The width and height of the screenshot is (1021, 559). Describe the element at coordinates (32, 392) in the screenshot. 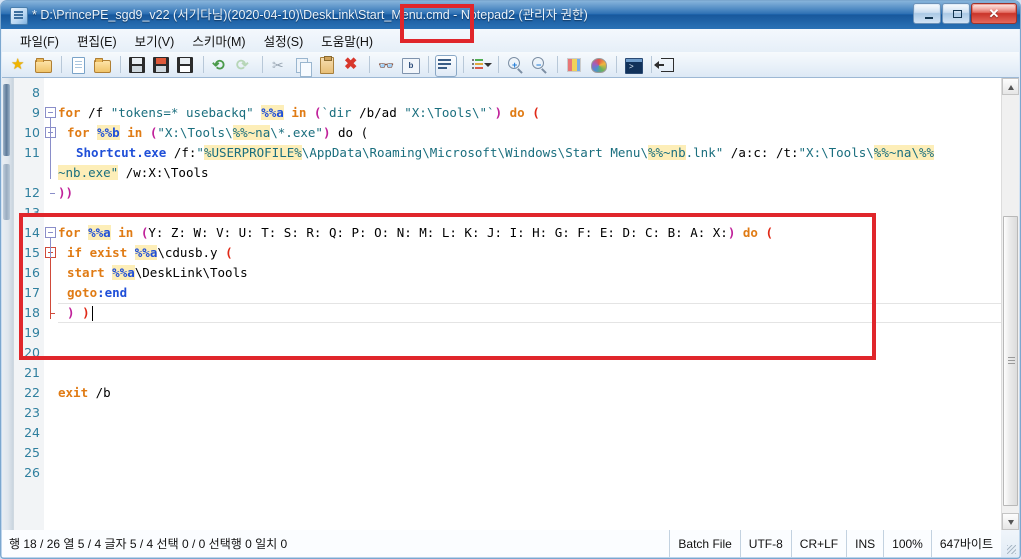

I see `line-number: 22` at that location.